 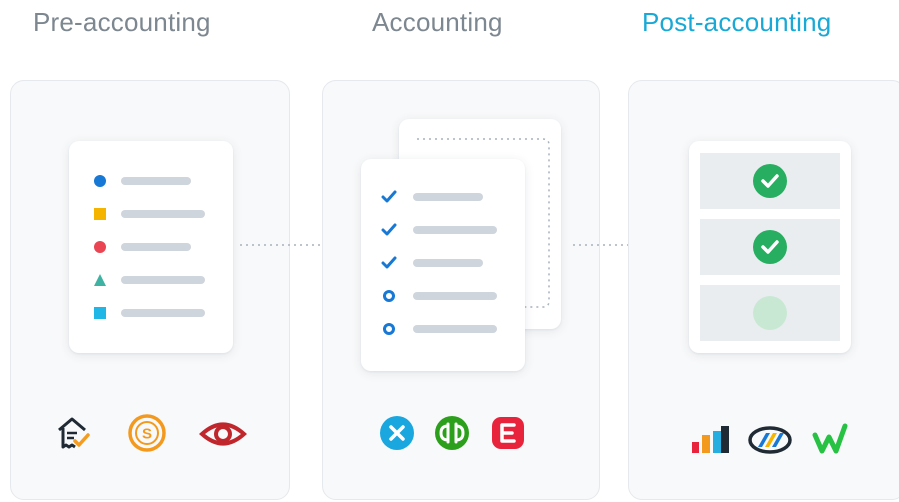 What do you see at coordinates (223, 434) in the screenshot?
I see `red-eye-logo-icon` at bounding box center [223, 434].